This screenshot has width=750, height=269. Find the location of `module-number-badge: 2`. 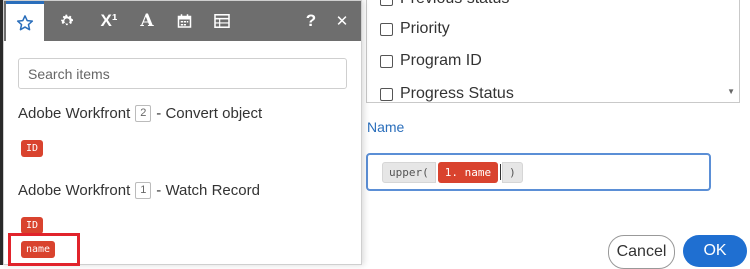

module-number-badge: 2 is located at coordinates (143, 113).